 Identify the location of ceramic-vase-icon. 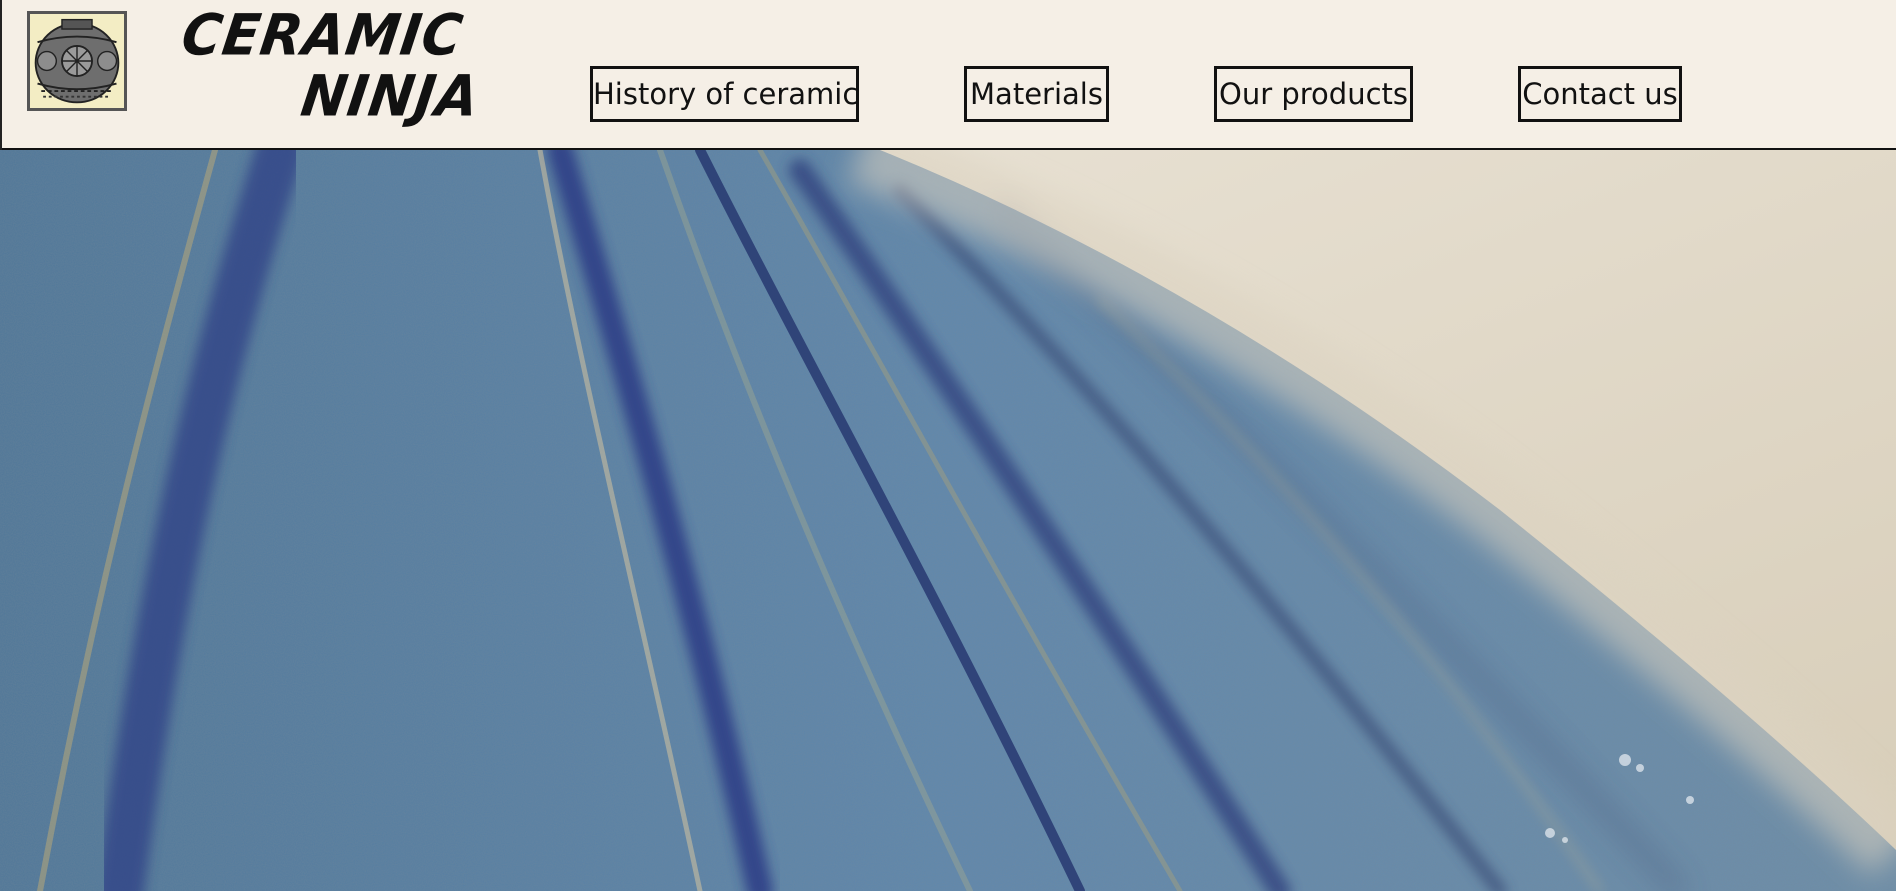
(77, 61).